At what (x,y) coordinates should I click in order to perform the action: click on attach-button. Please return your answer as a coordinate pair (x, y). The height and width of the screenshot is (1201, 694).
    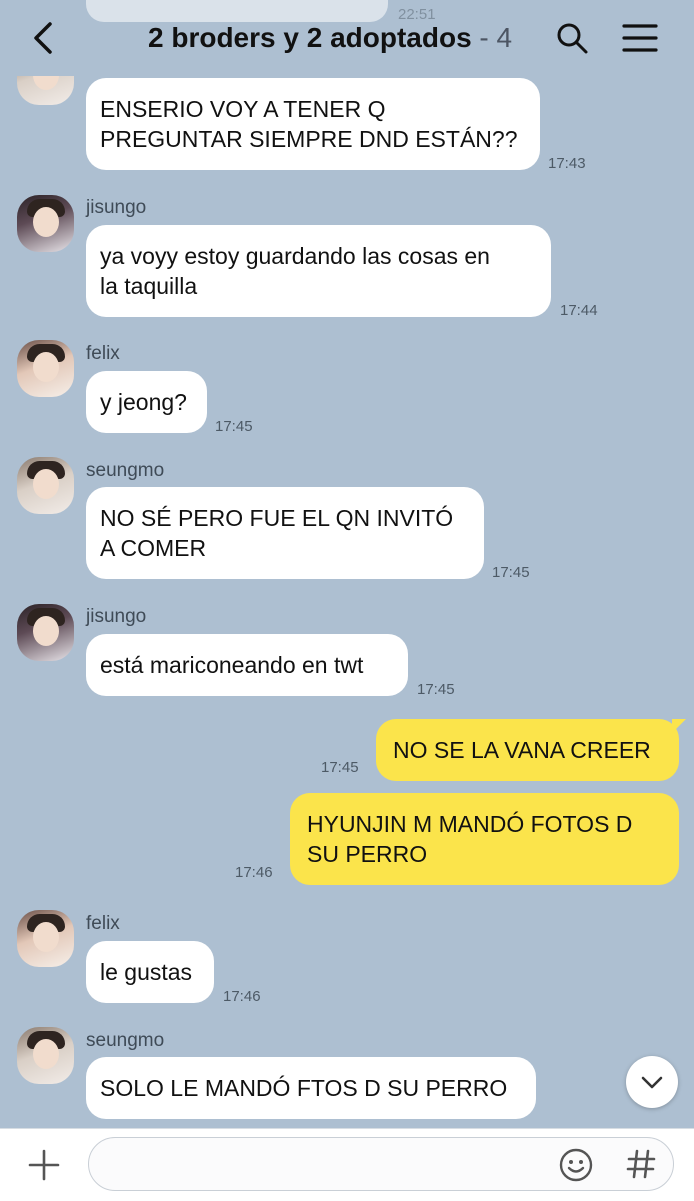
    Looking at the image, I should click on (44, 1165).